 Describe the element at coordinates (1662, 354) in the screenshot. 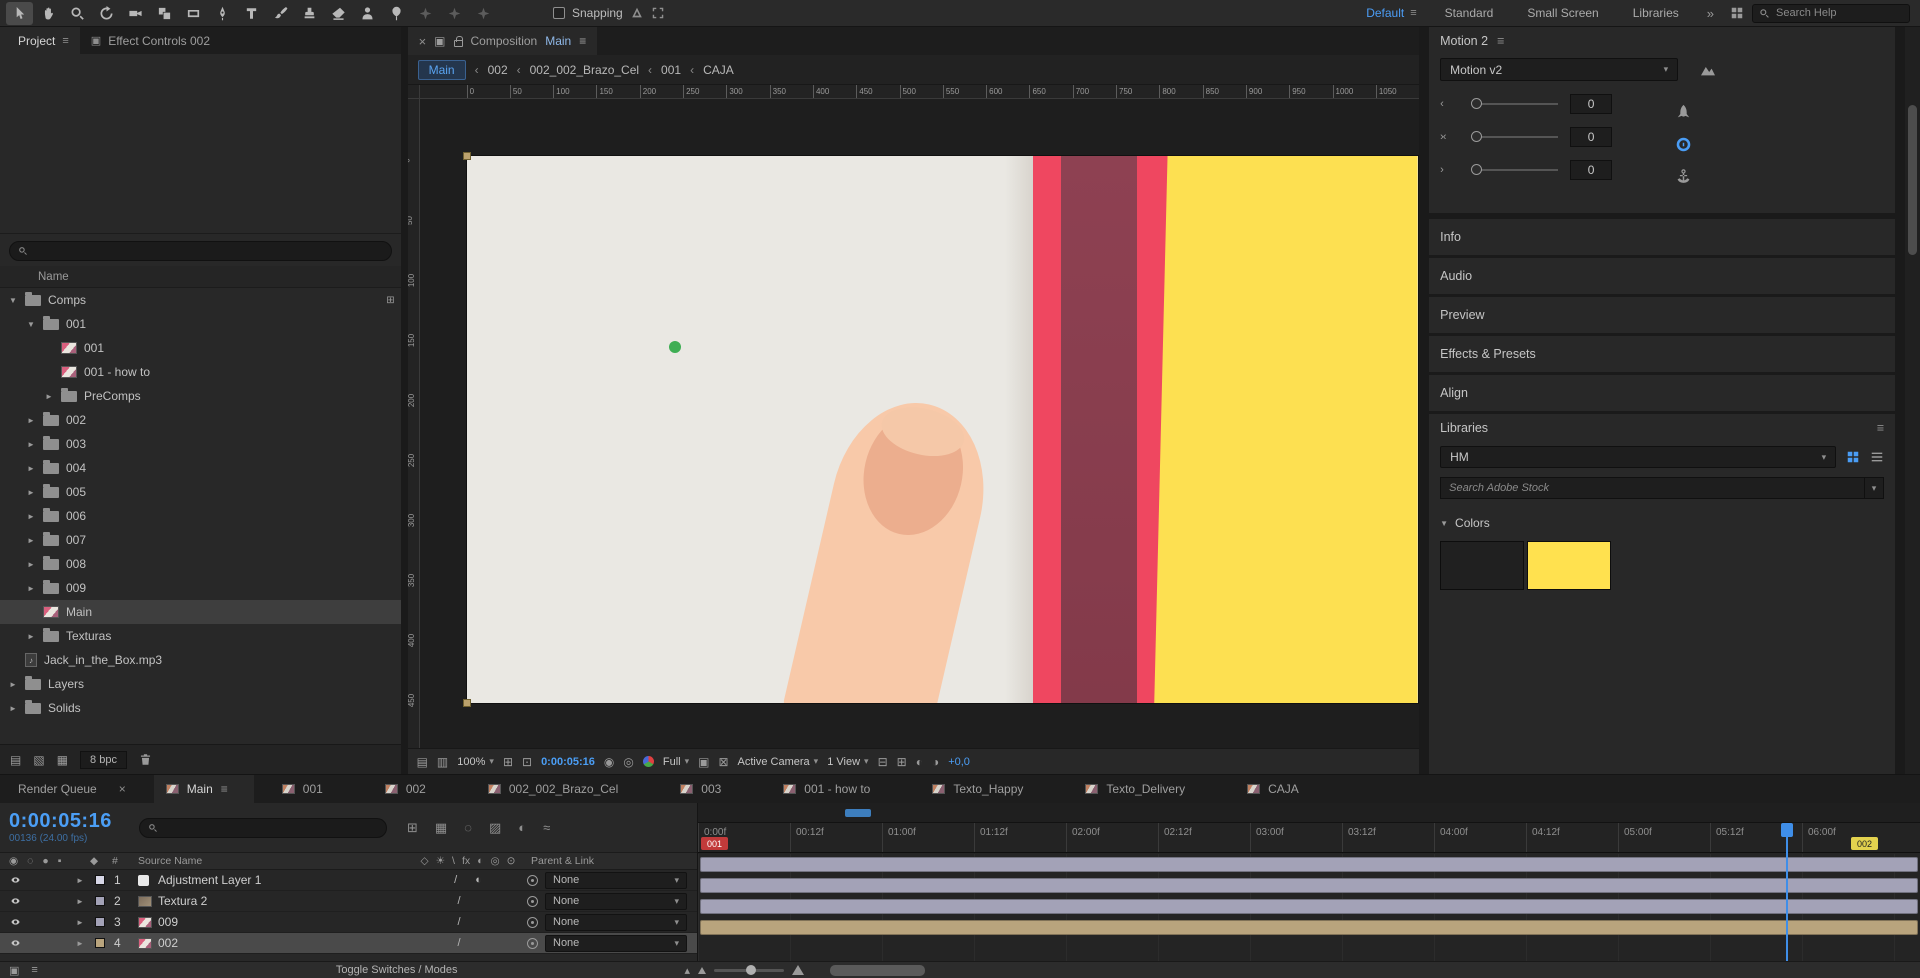

I see `collapsed-panel: Effects & Presets` at that location.